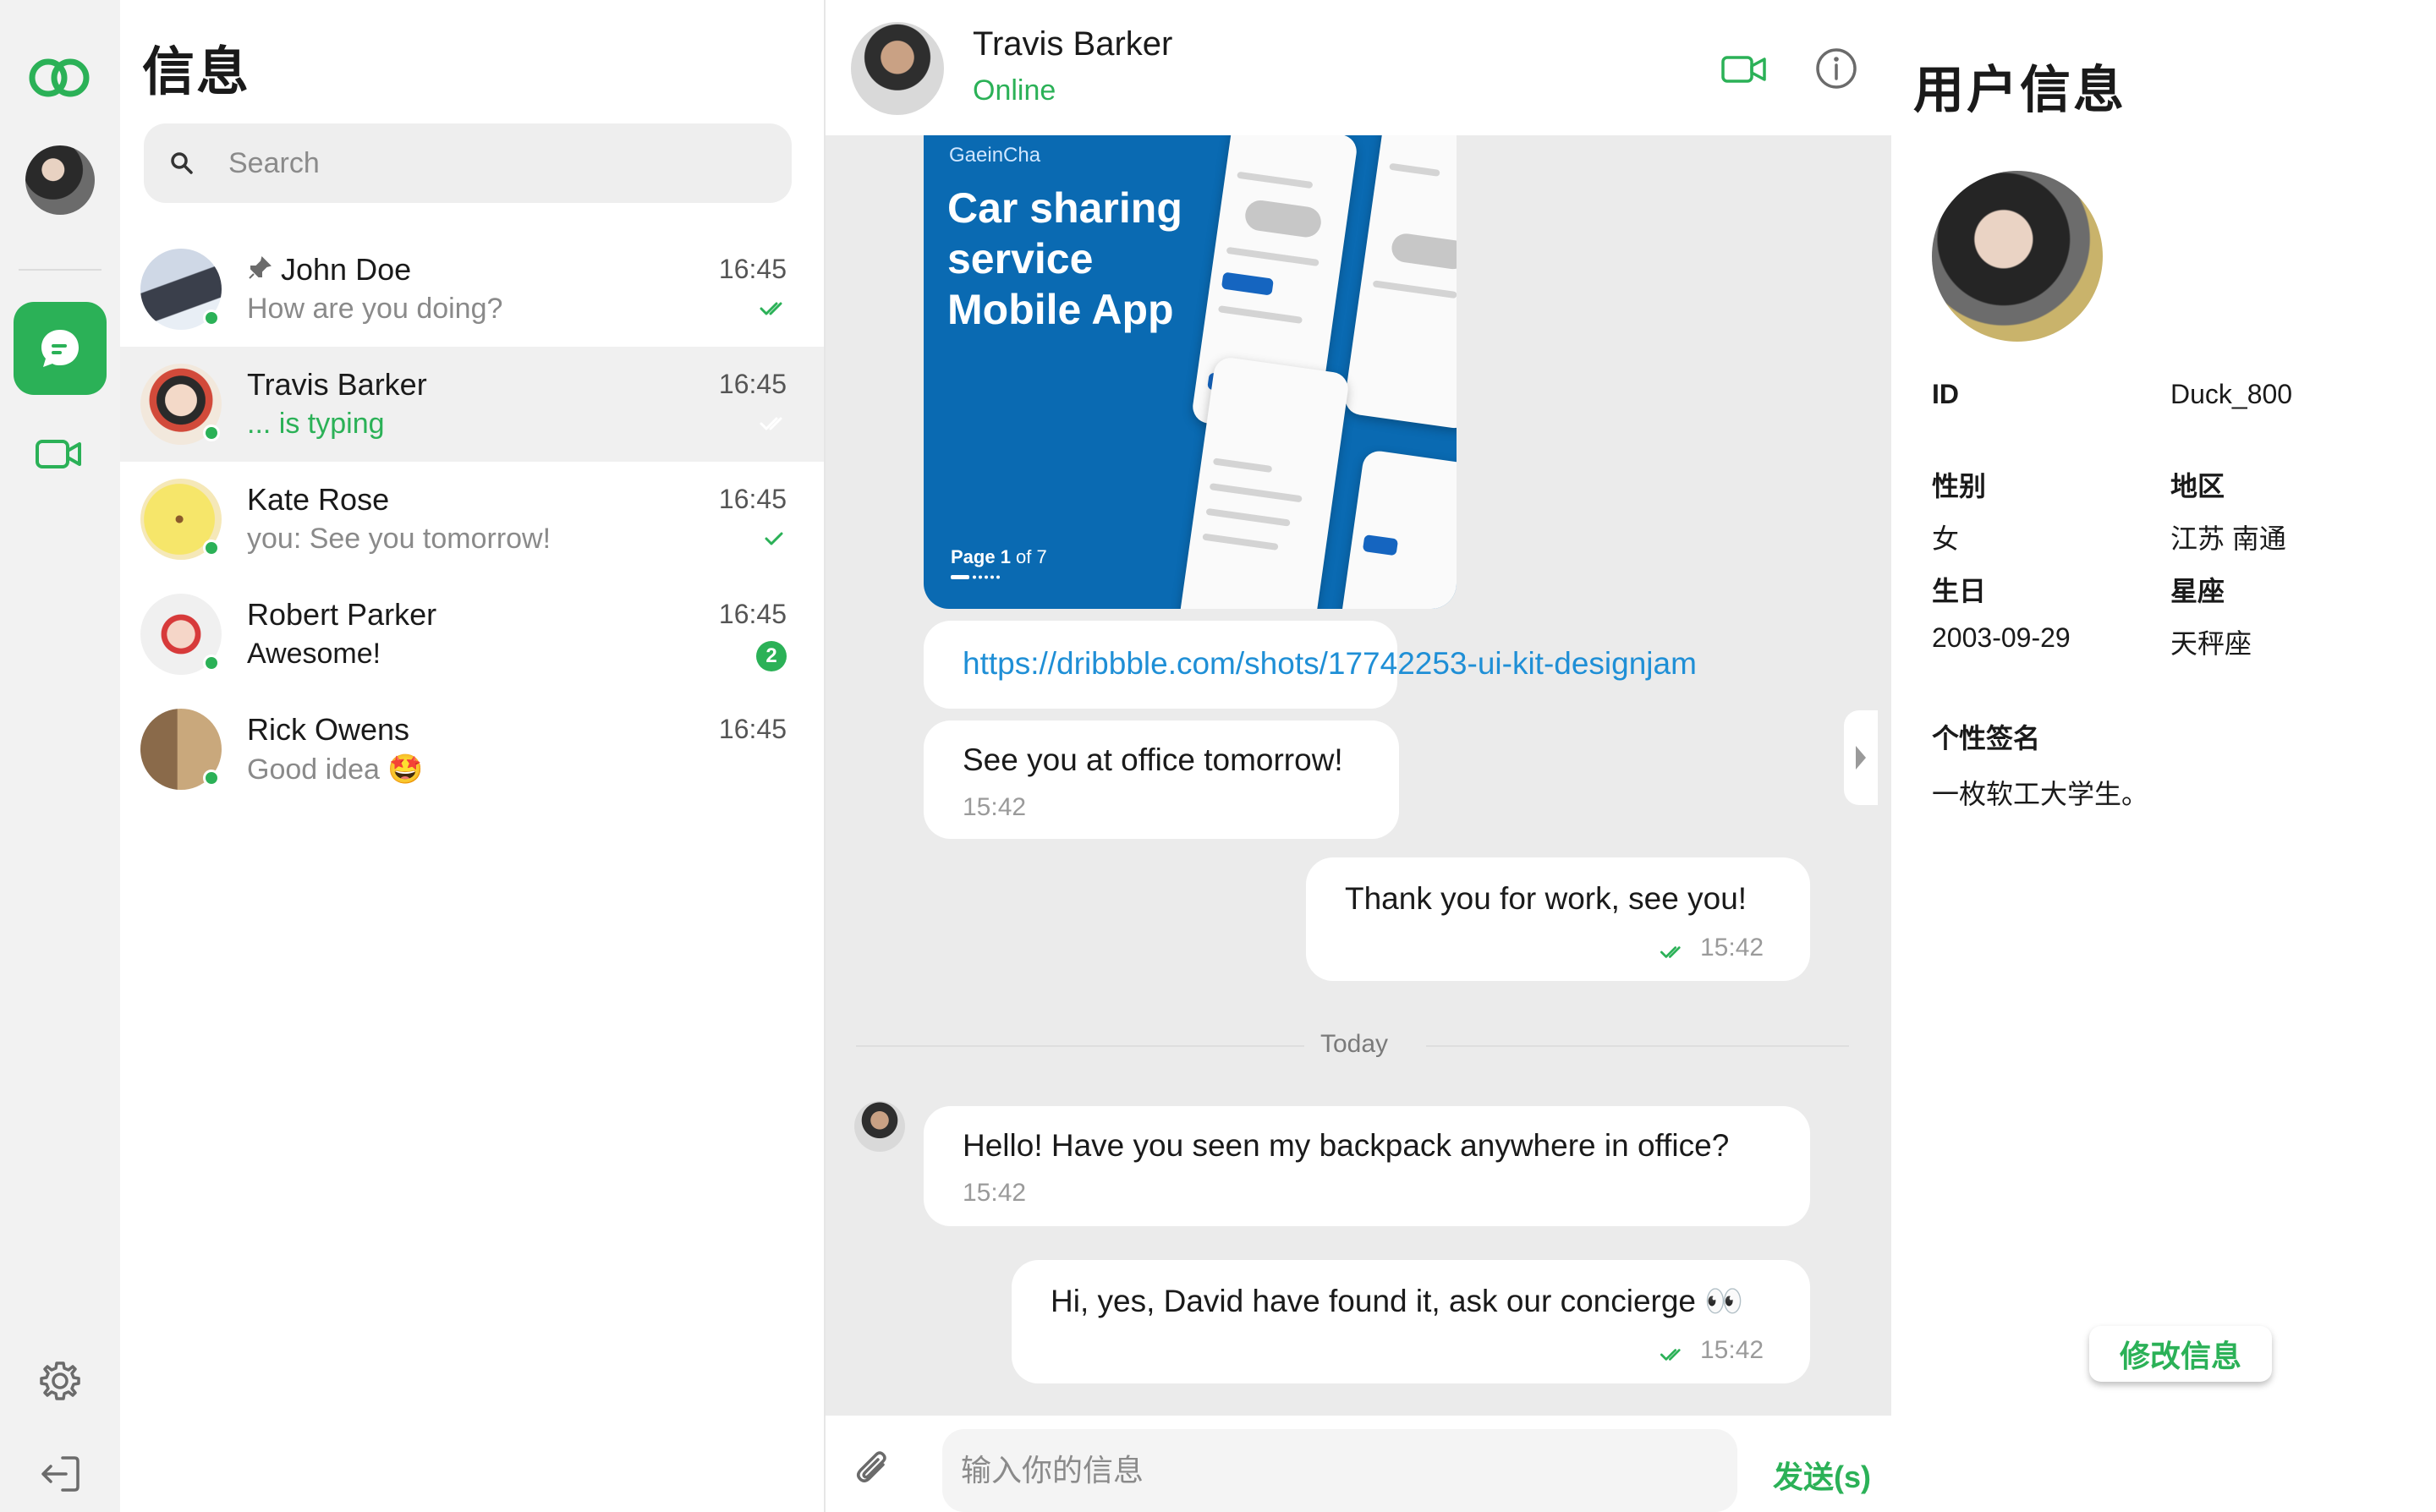 The image size is (2436, 1512). Describe the element at coordinates (346, 269) in the screenshot. I see `conversation-name: John Doe` at that location.